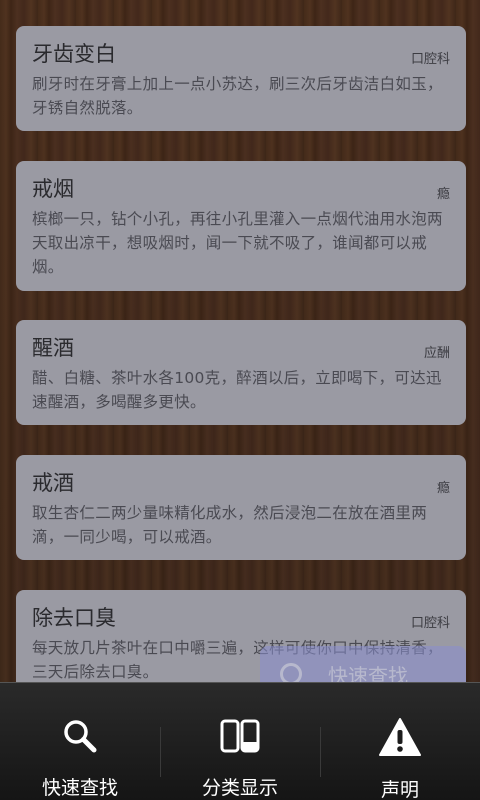 The image size is (480, 800). Describe the element at coordinates (436, 353) in the screenshot. I see `item-category: 应酬` at that location.